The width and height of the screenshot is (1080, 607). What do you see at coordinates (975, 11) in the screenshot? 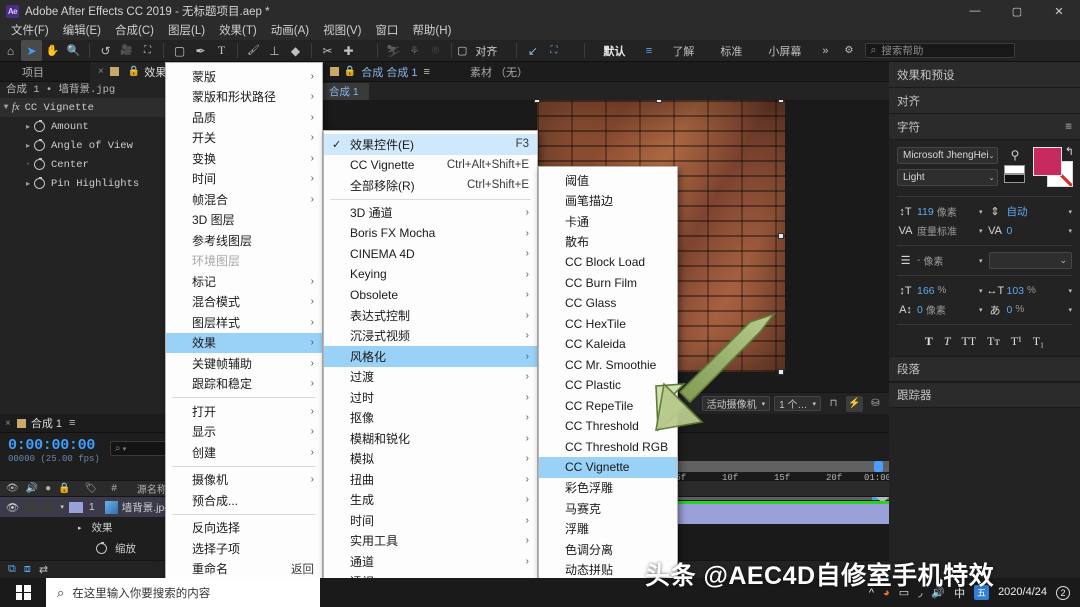
I see `minimize-button: —` at bounding box center [975, 11].